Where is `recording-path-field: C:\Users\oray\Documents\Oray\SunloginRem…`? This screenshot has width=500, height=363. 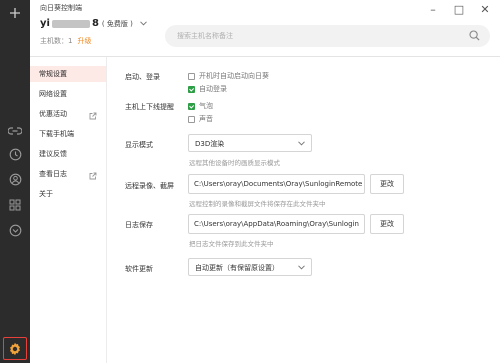 recording-path-field: C:\Users\oray\Documents\Oray\SunloginRem… is located at coordinates (276, 184).